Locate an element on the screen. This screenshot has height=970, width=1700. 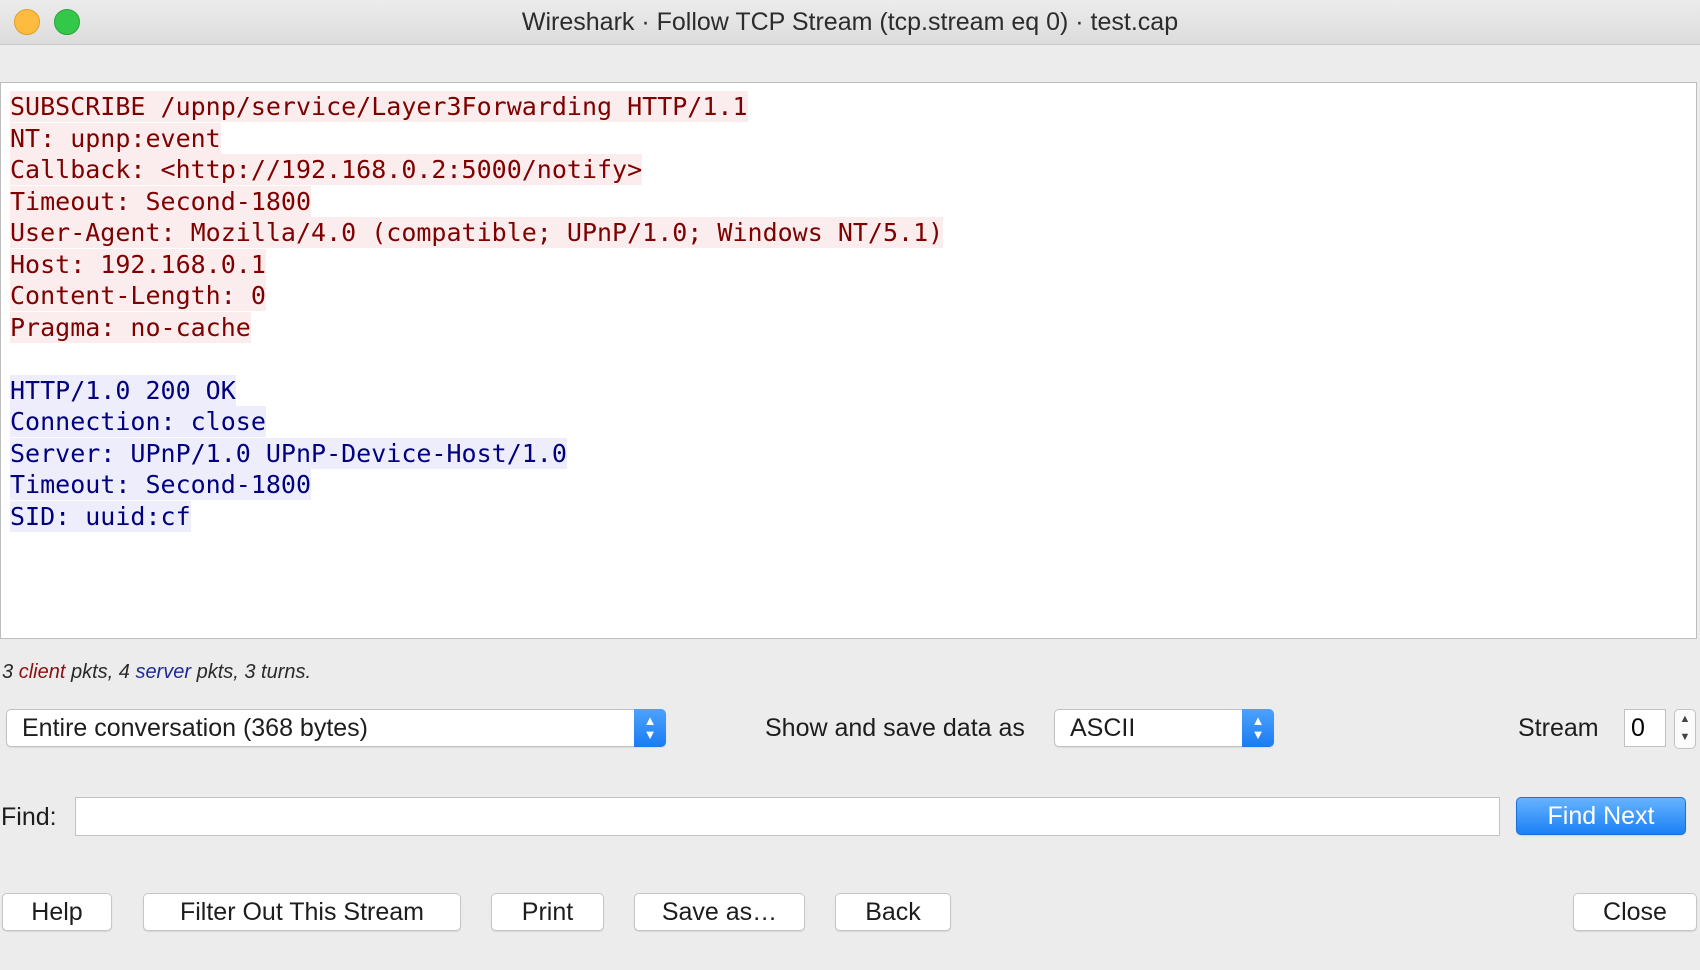
client-line: Host: 192.168.0.1 is located at coordinates (848, 264).